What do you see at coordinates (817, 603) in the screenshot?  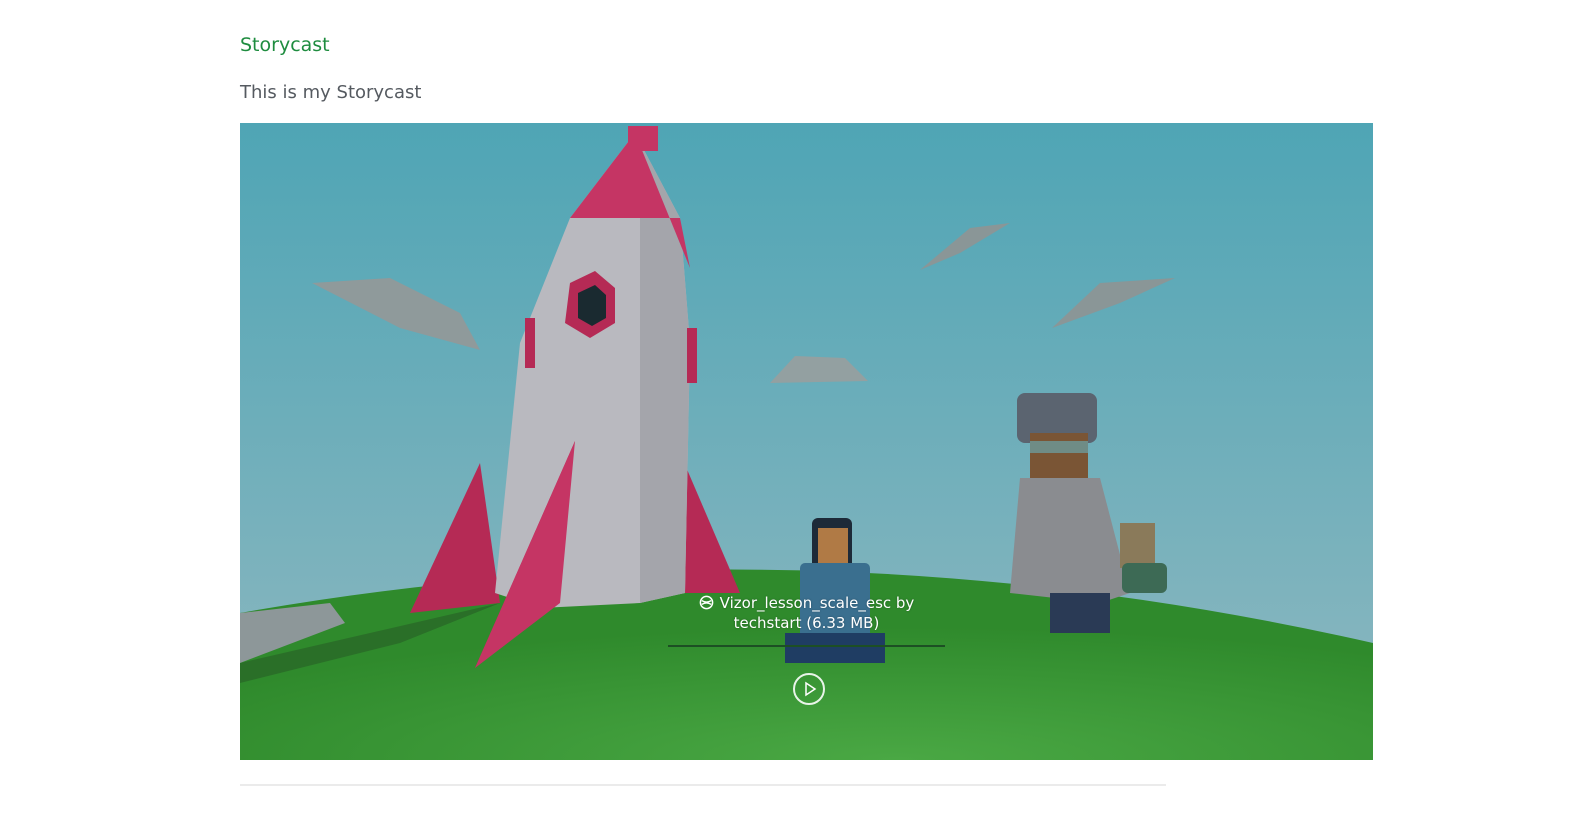 I see `scene-name: Vizor_lesson_scale_esc by` at bounding box center [817, 603].